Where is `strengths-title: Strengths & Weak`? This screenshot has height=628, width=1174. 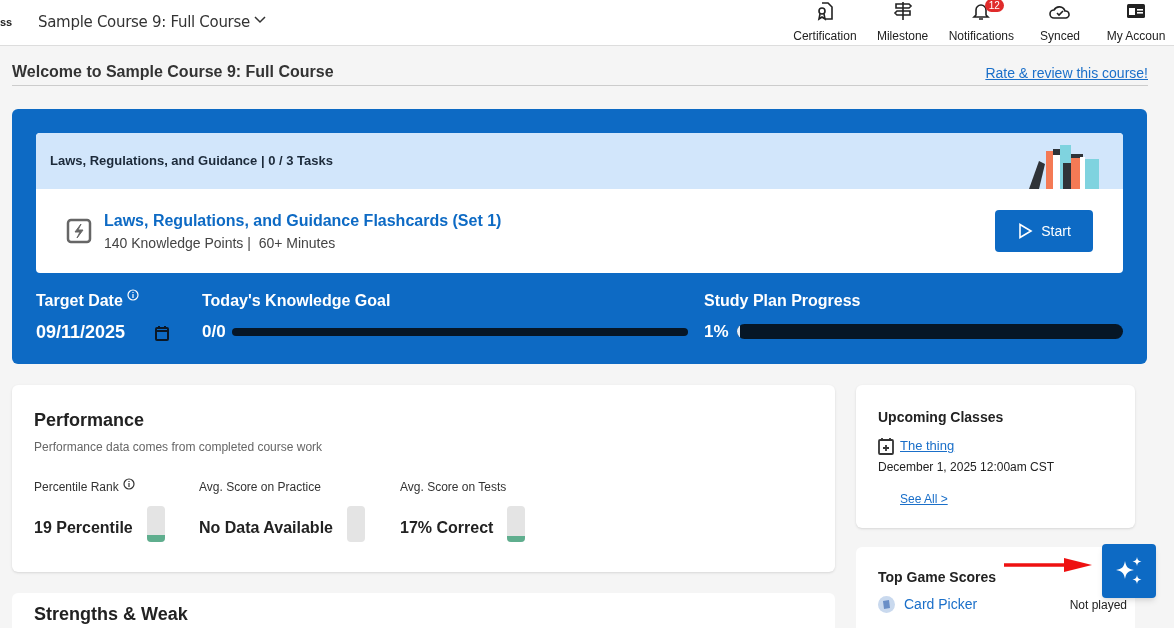
strengths-title: Strengths & Weak is located at coordinates (111, 614).